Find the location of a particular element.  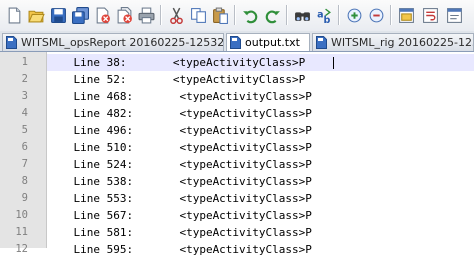

copy-icon is located at coordinates (198, 15).